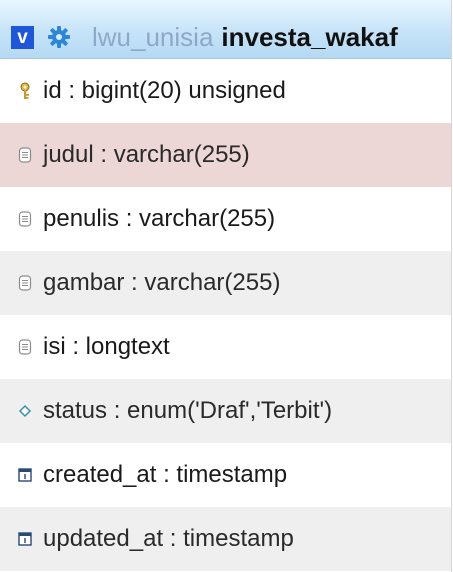 This screenshot has width=453, height=572. I want to click on column-row-isi: isi : longtext, so click(225, 347).